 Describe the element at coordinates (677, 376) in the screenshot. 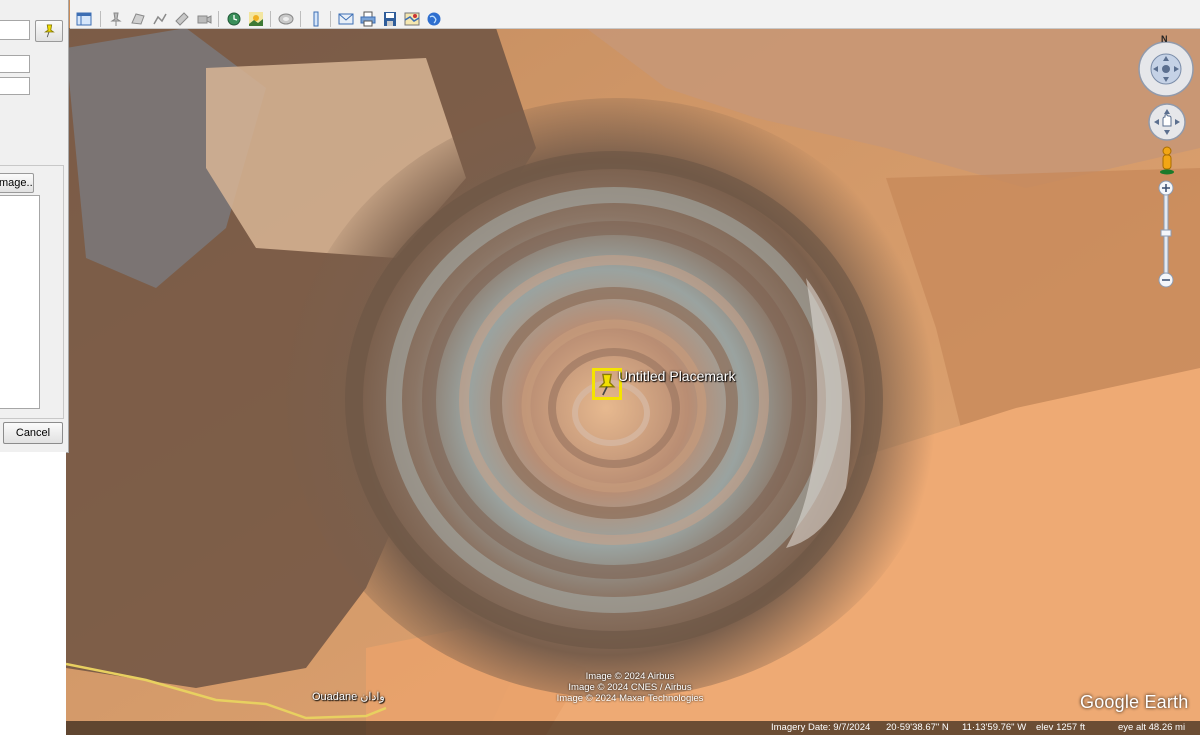

I see `placemark-label: Untitled Placemark` at that location.